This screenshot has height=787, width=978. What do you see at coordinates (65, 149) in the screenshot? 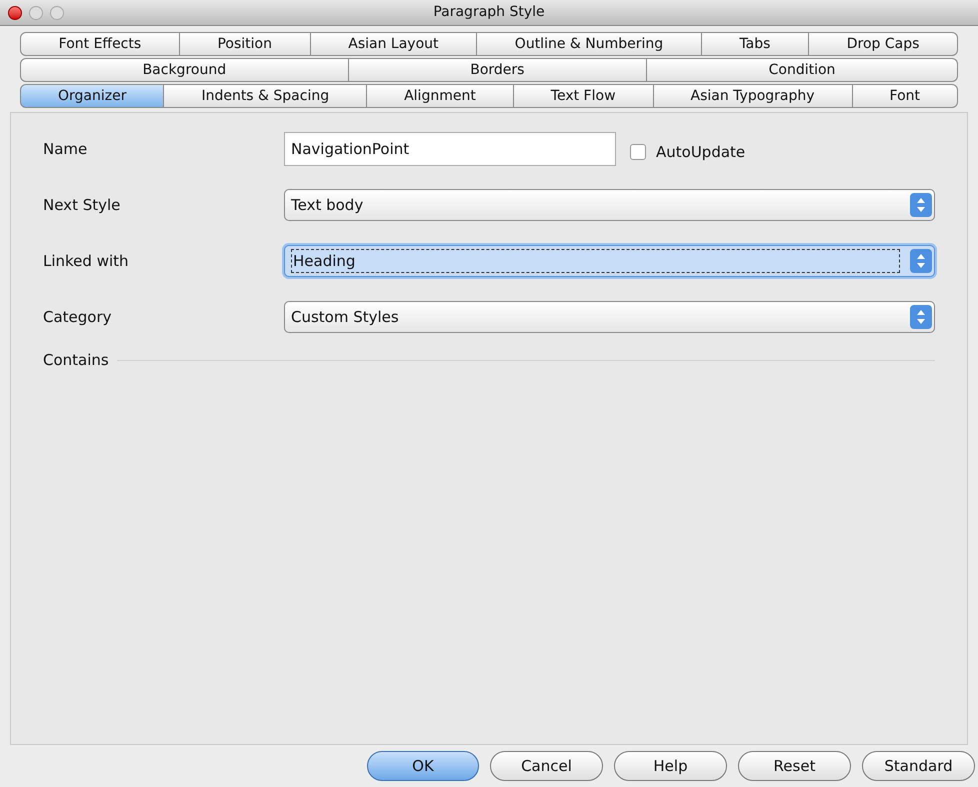
I see `field-label: Name` at bounding box center [65, 149].